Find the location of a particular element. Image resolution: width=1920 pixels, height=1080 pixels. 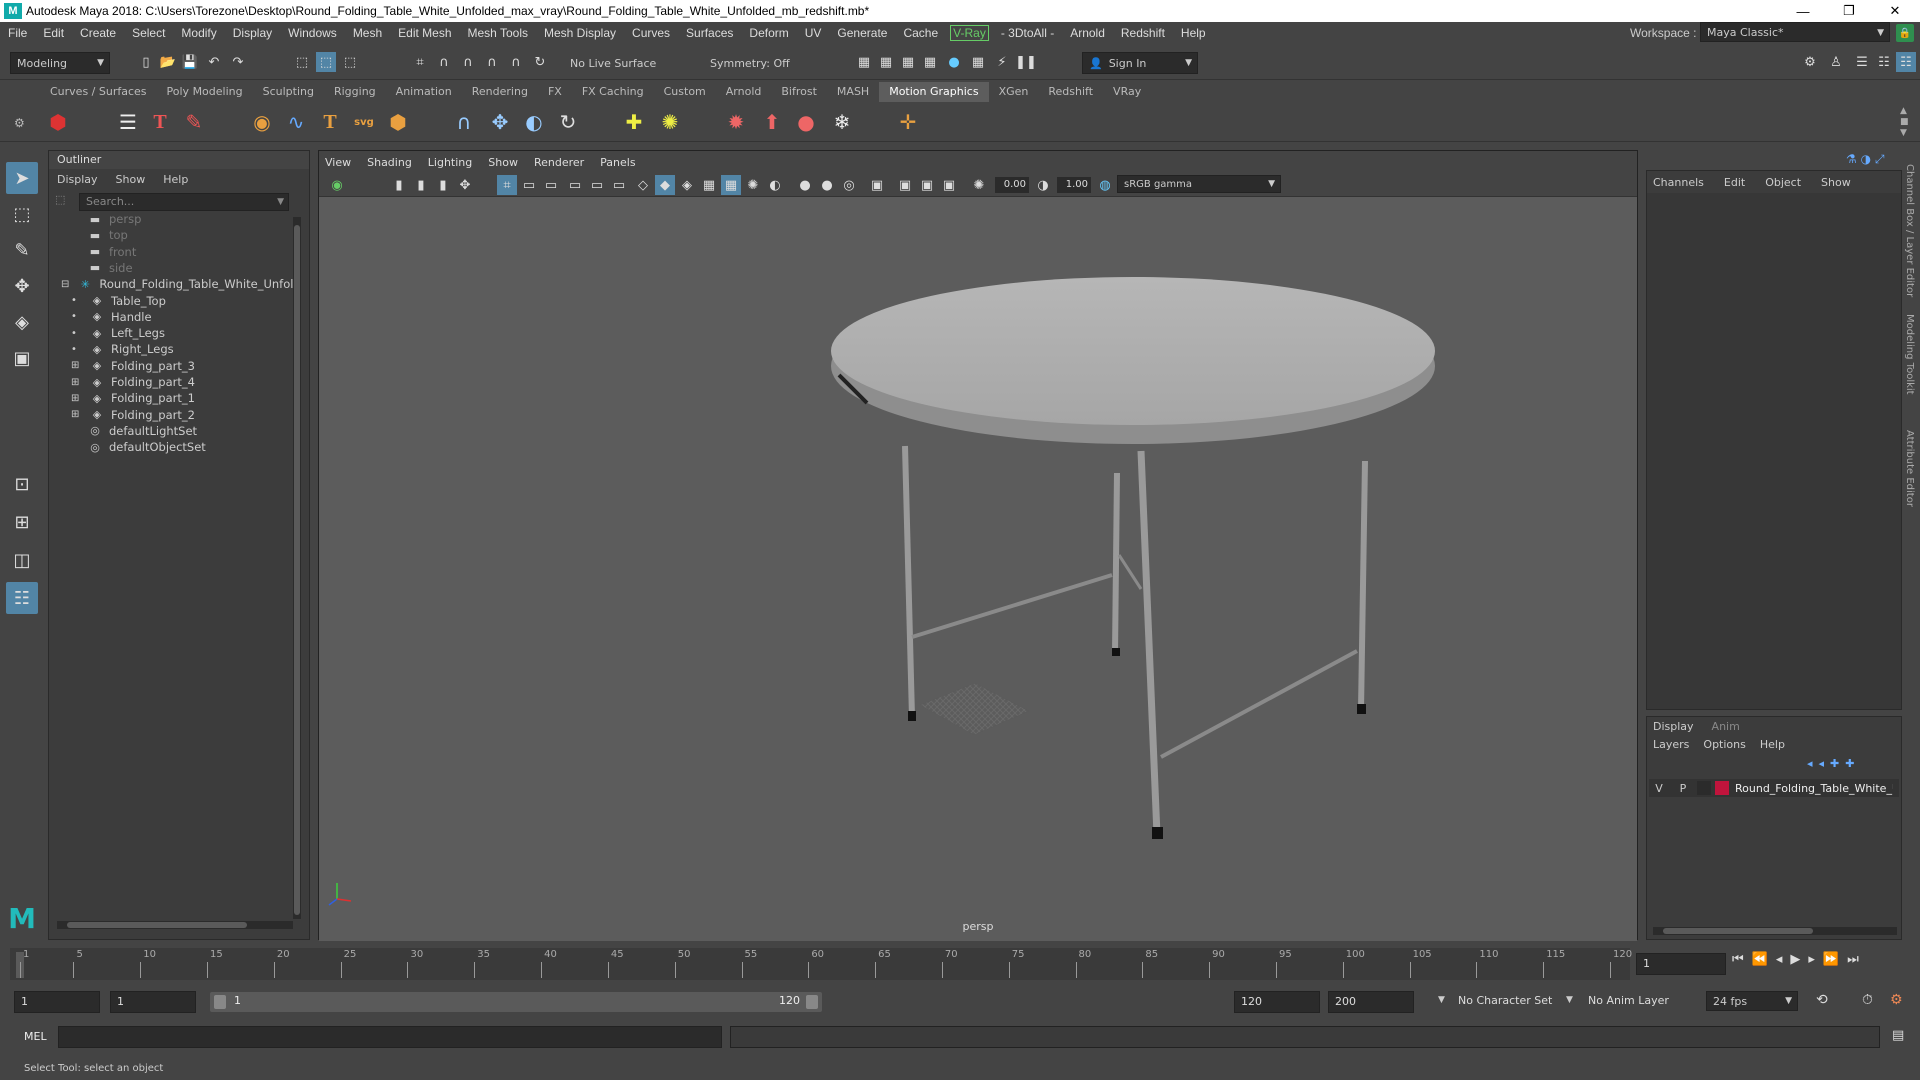

channel-menu-show: Show is located at coordinates (1836, 182).